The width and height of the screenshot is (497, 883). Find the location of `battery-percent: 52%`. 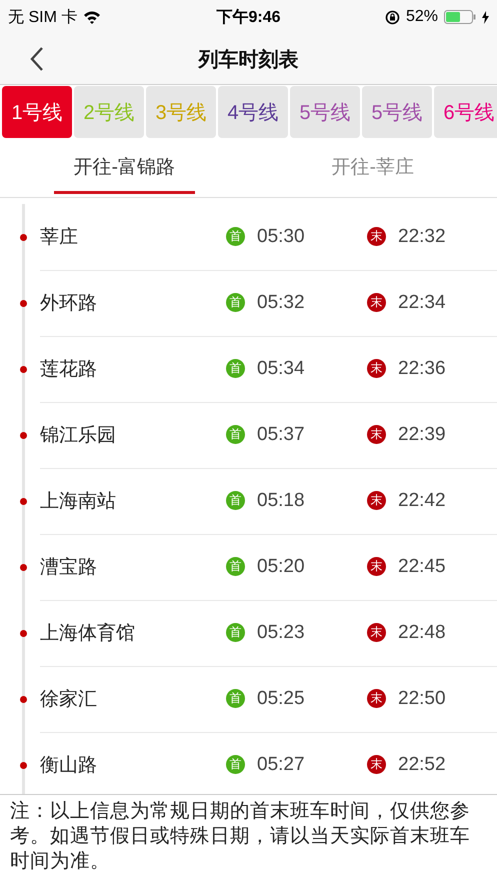

battery-percent: 52% is located at coordinates (422, 17).